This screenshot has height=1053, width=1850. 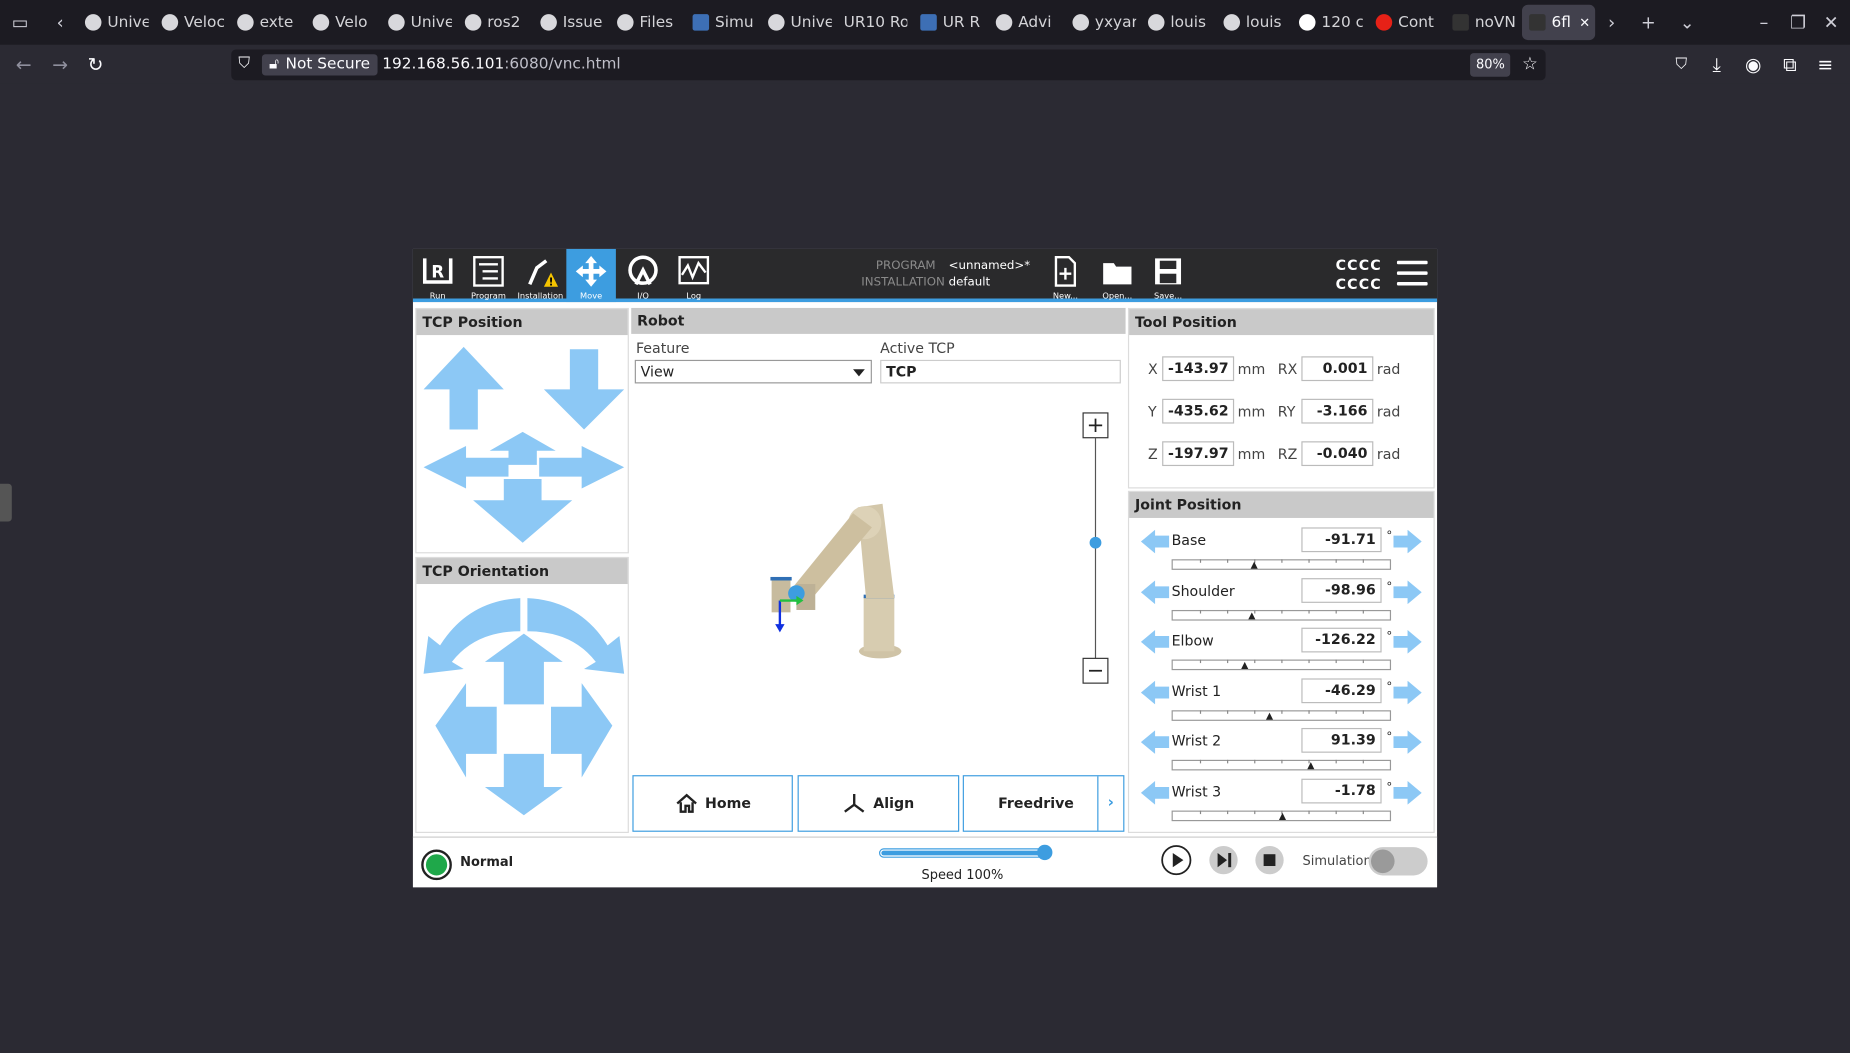 What do you see at coordinates (1198, 454) in the screenshot?
I see `tool-z-field: -197.97` at bounding box center [1198, 454].